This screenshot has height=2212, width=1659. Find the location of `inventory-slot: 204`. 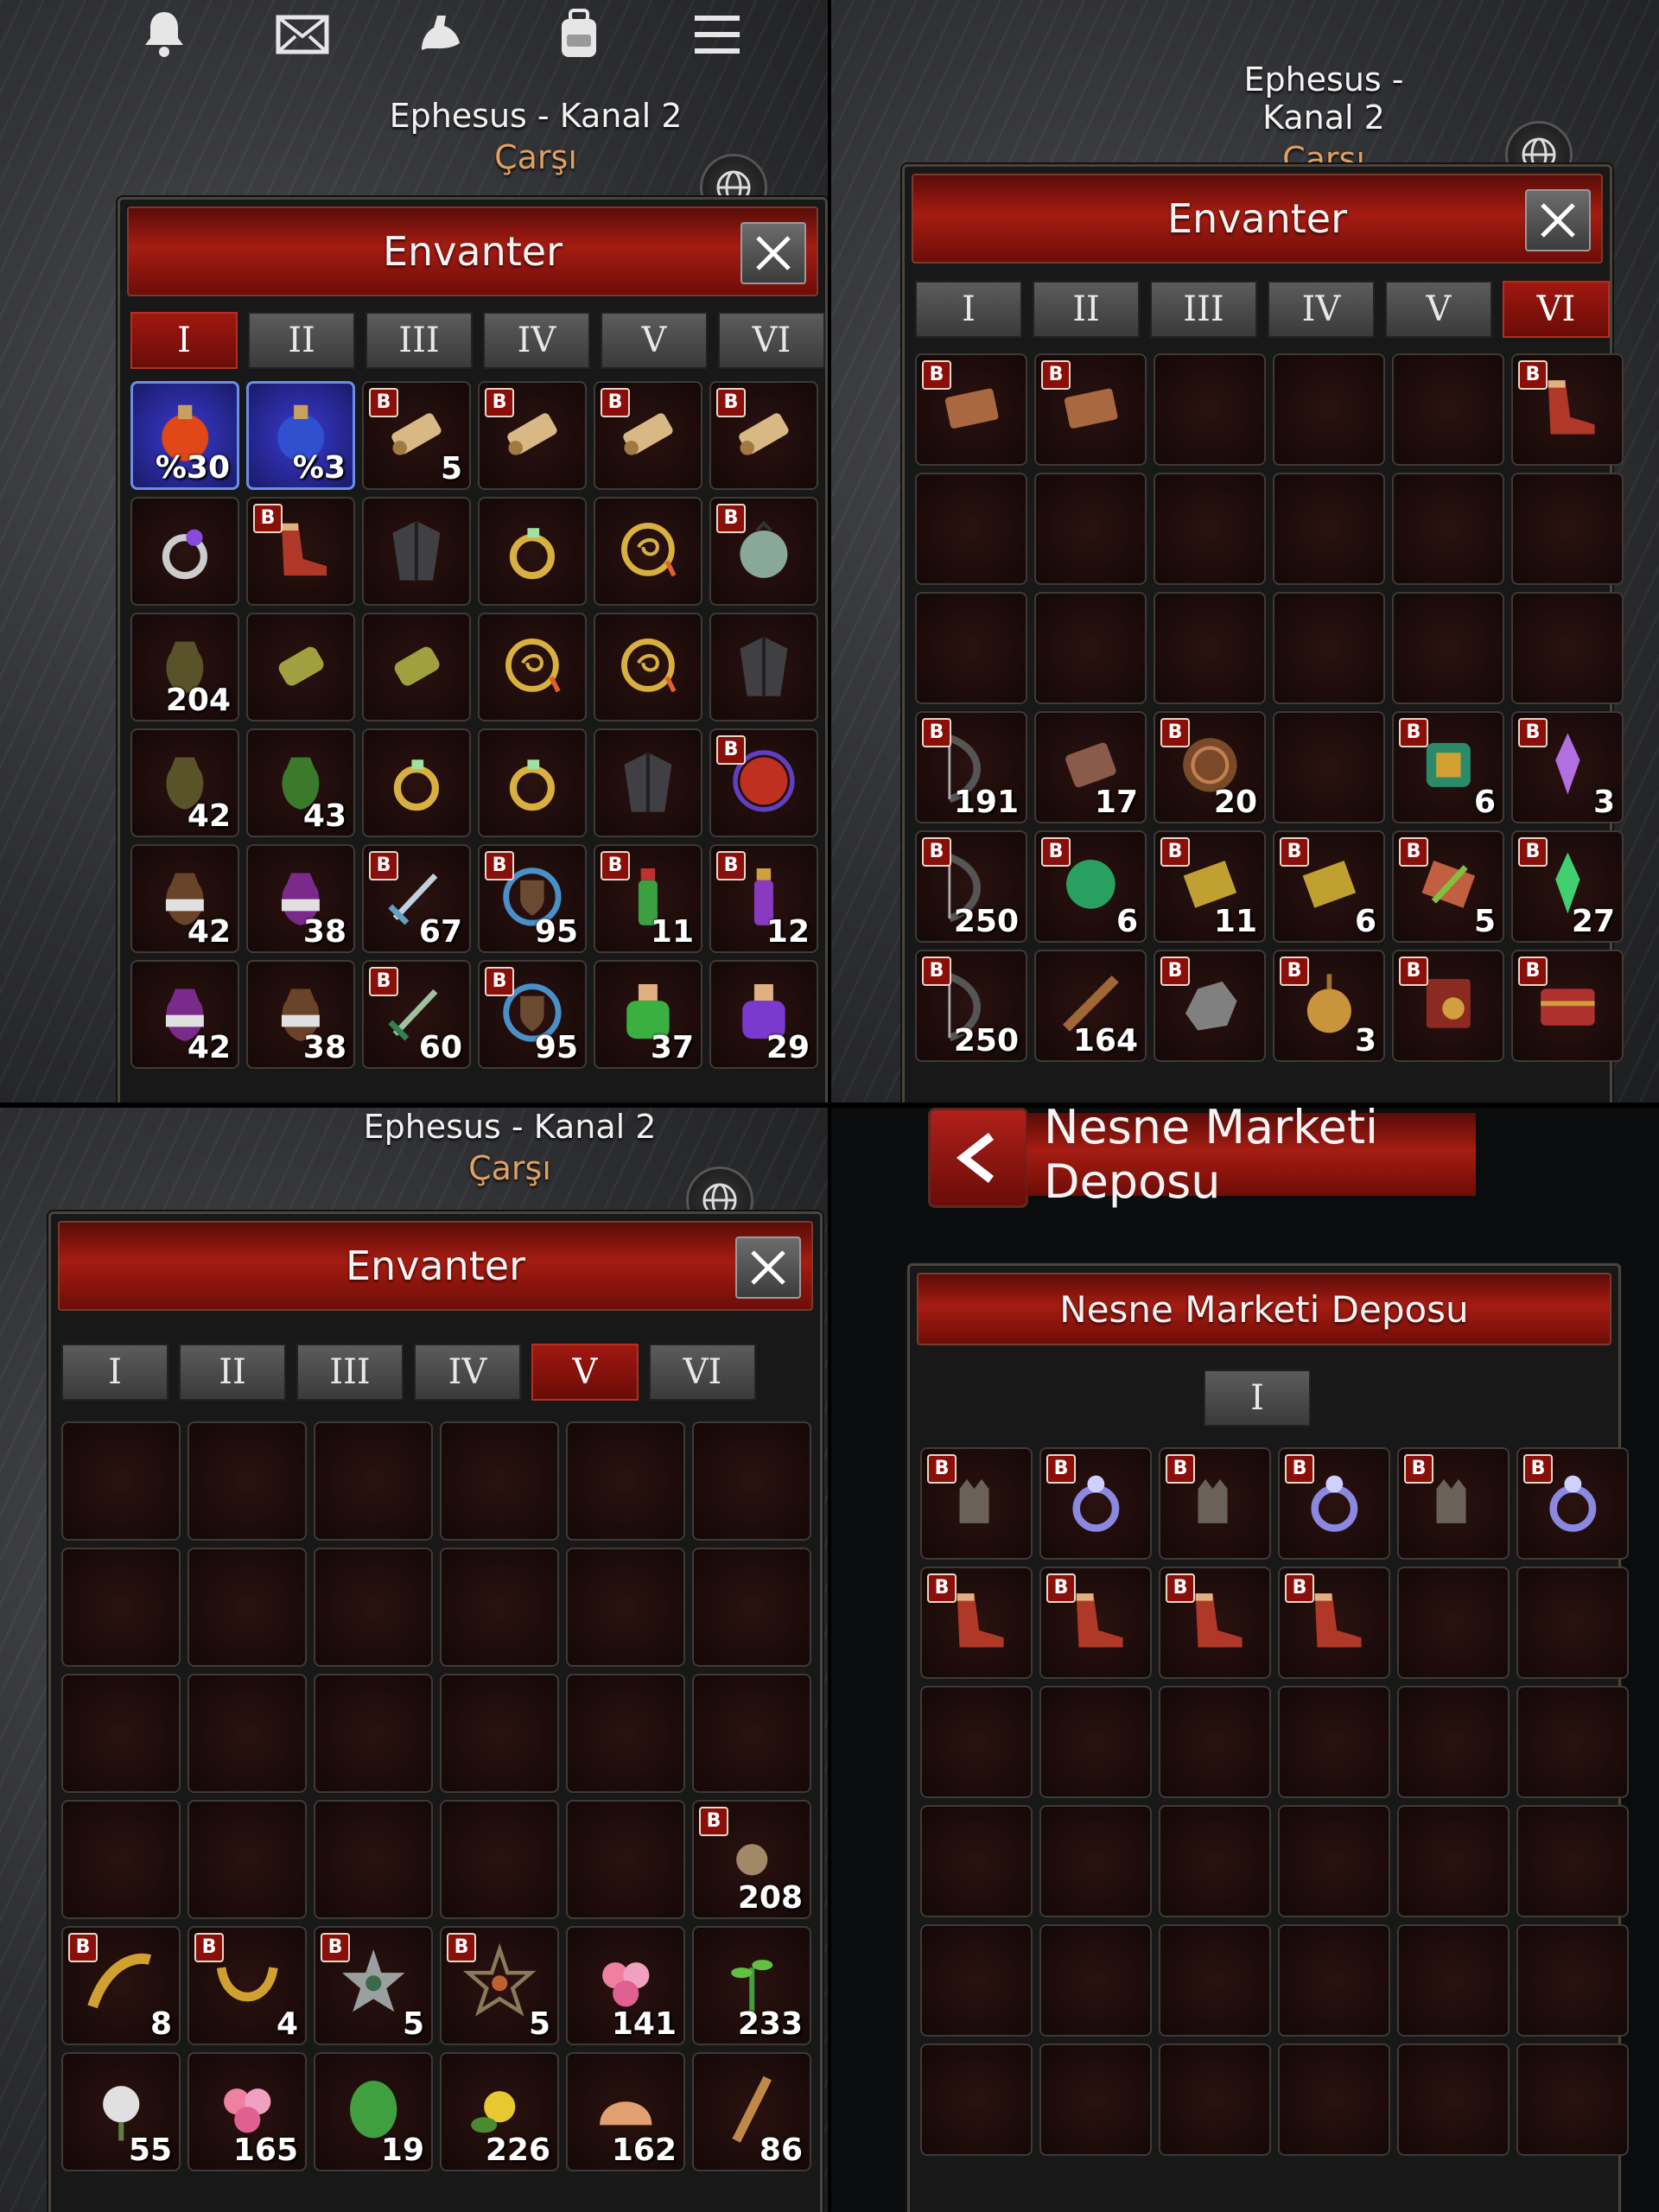

inventory-slot: 204 is located at coordinates (184, 667).